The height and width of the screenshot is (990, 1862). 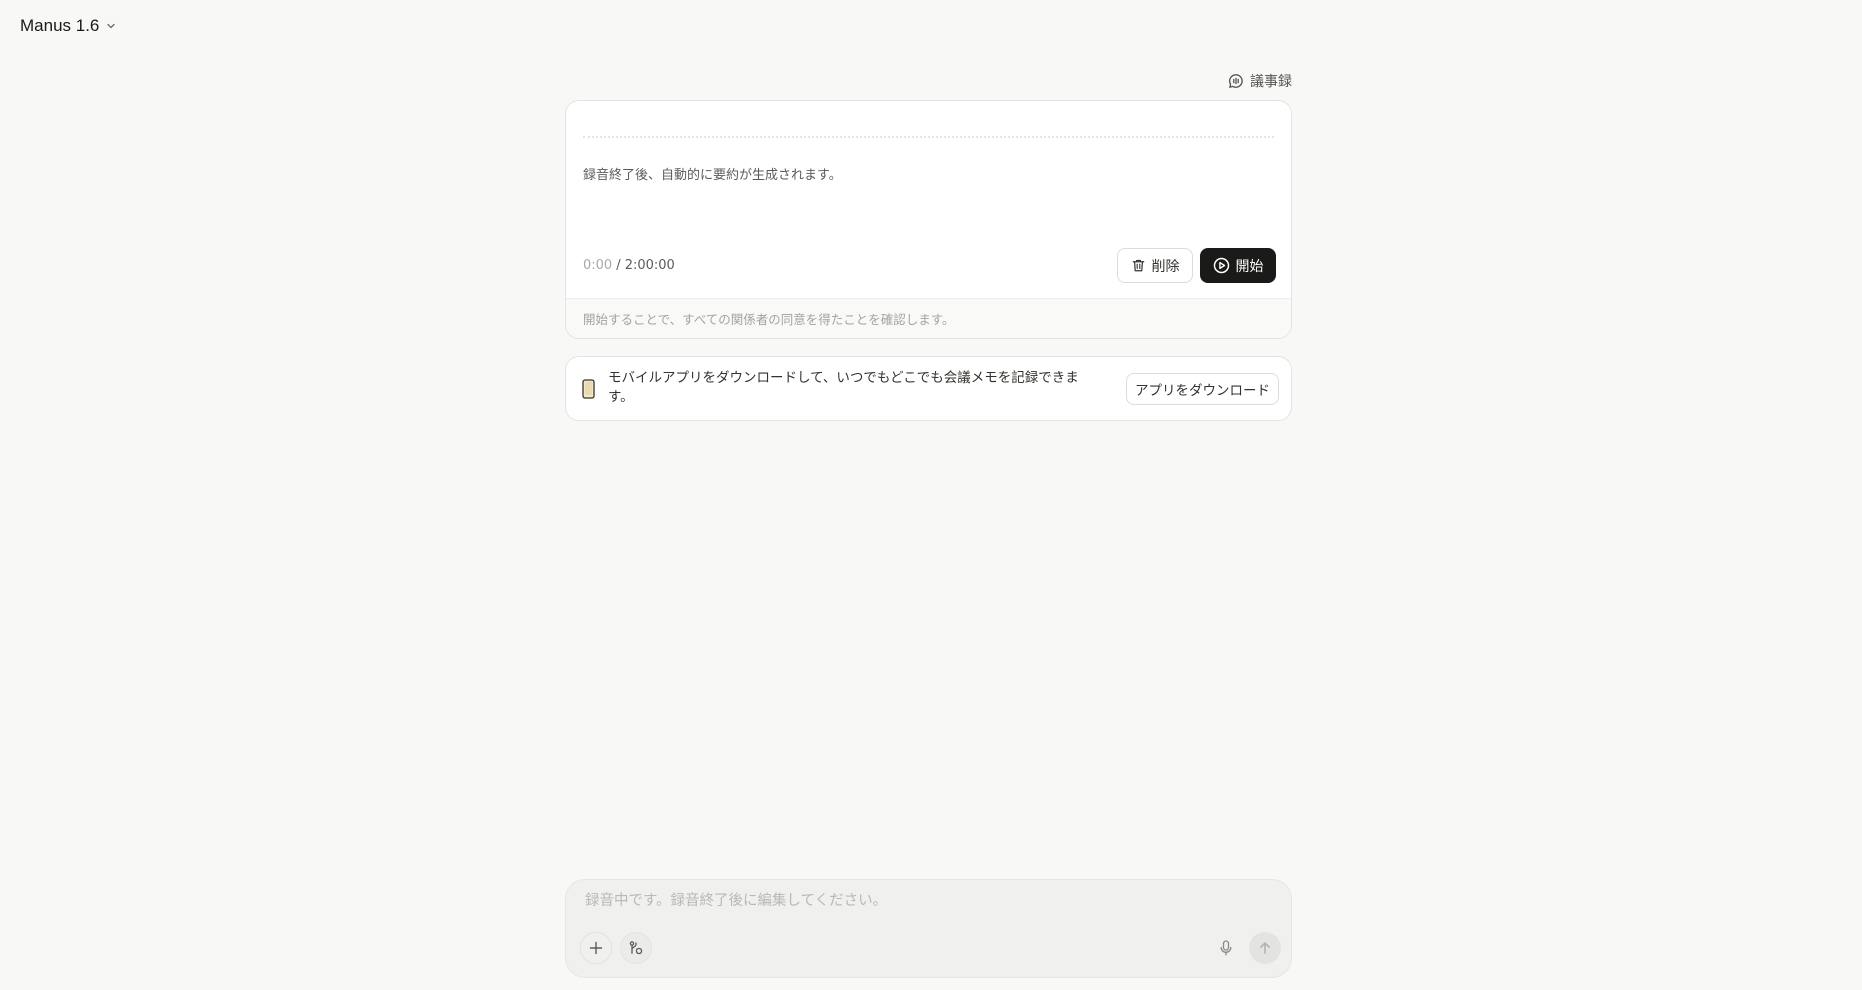 I want to click on arrow-up-icon, so click(x=1265, y=948).